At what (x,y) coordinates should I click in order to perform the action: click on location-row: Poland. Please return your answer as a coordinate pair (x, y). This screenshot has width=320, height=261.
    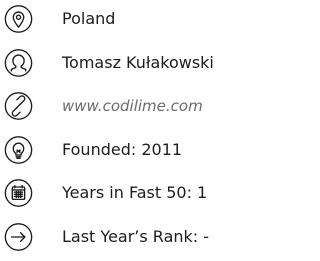
    Looking at the image, I should click on (121, 19).